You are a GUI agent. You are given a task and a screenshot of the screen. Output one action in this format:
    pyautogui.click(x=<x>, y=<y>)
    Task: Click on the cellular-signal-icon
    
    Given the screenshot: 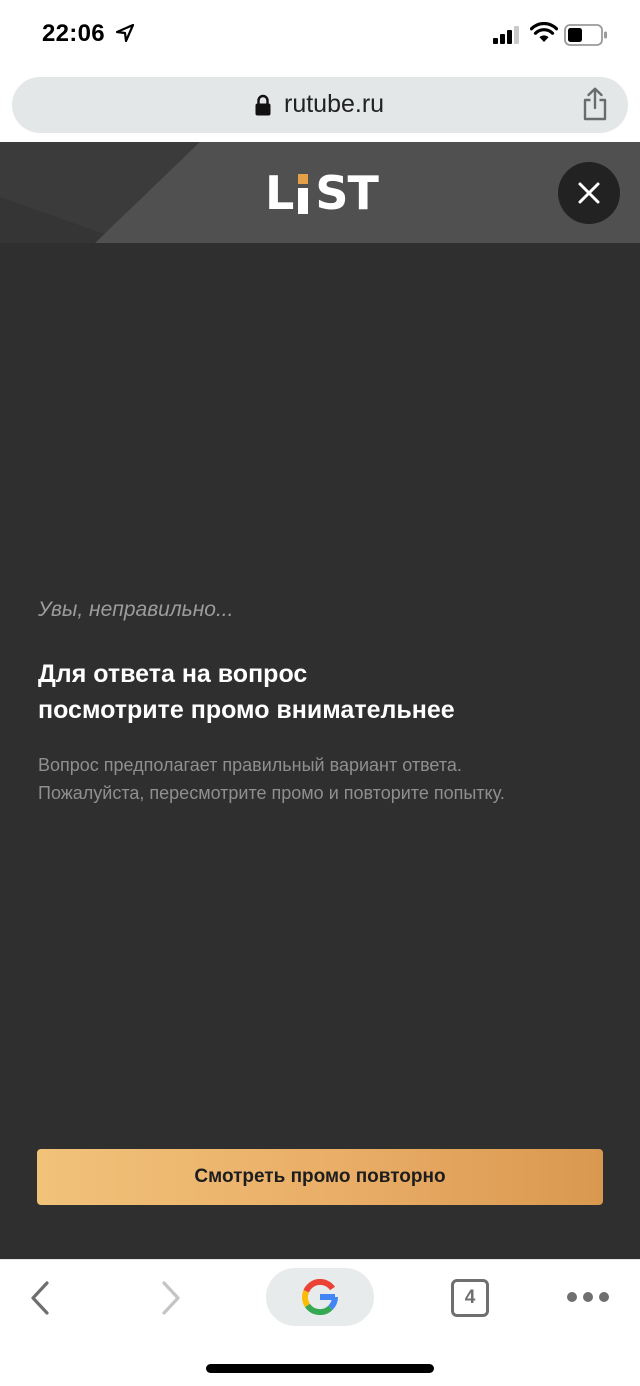 What is the action you would take?
    pyautogui.click(x=506, y=35)
    